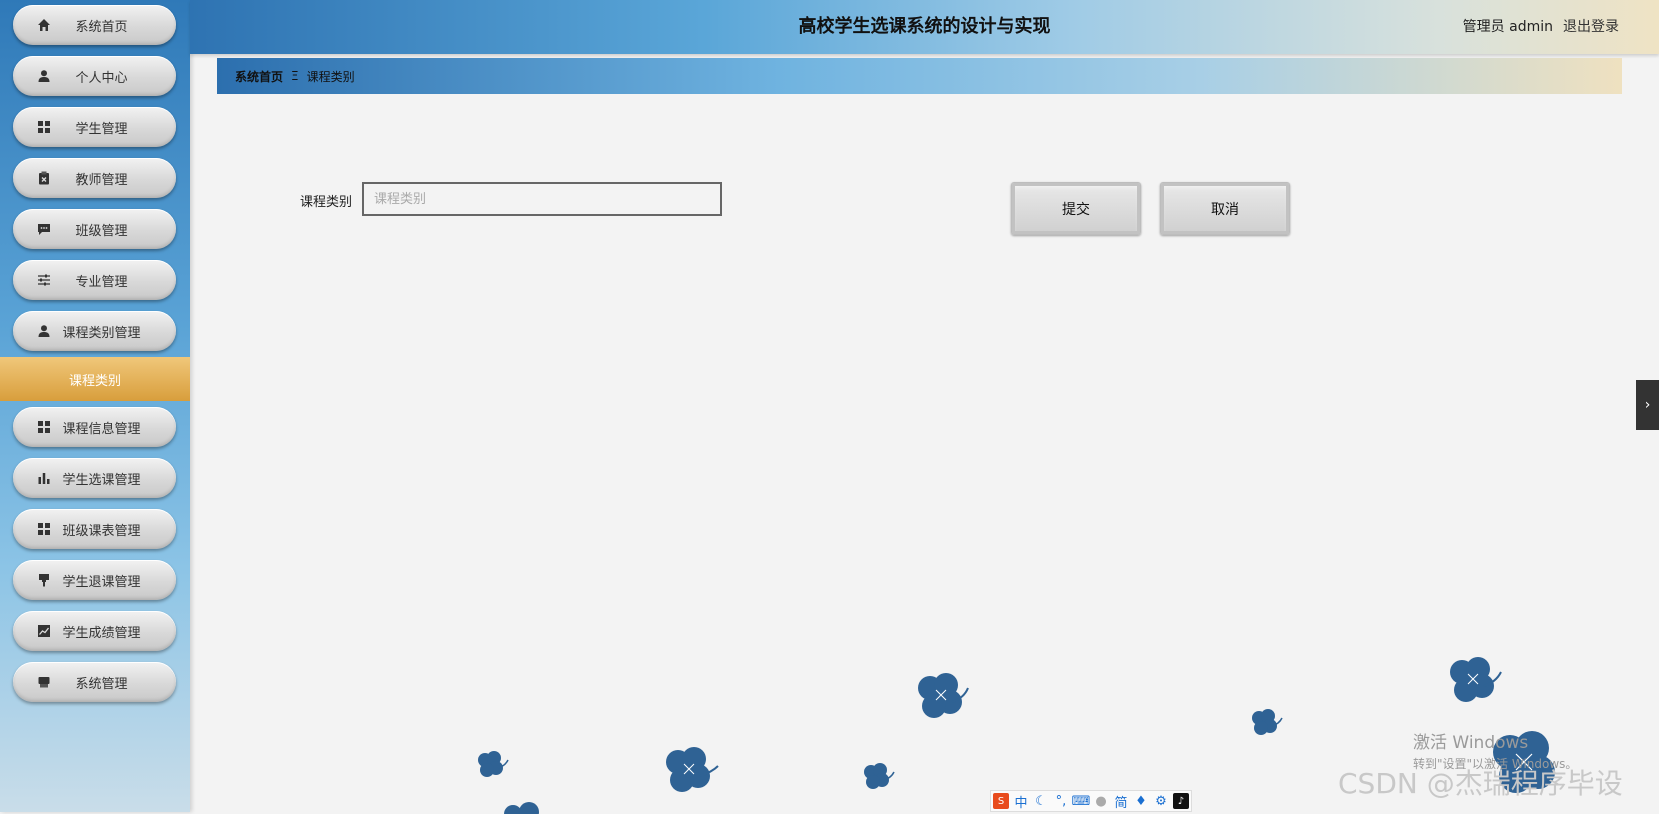 The height and width of the screenshot is (814, 1659). What do you see at coordinates (101, 582) in the screenshot?
I see `sidebar-item-label: 学生退课管理` at bounding box center [101, 582].